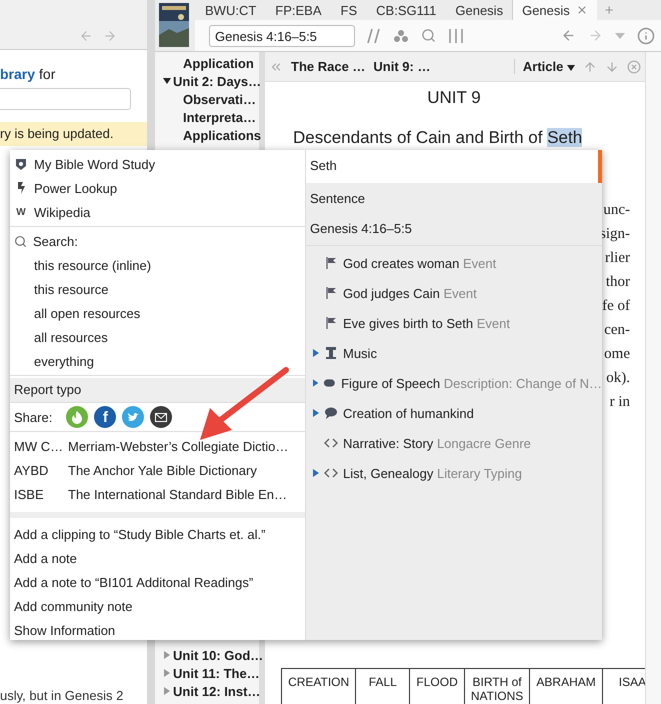  I want to click on bird-icon, so click(133, 417).